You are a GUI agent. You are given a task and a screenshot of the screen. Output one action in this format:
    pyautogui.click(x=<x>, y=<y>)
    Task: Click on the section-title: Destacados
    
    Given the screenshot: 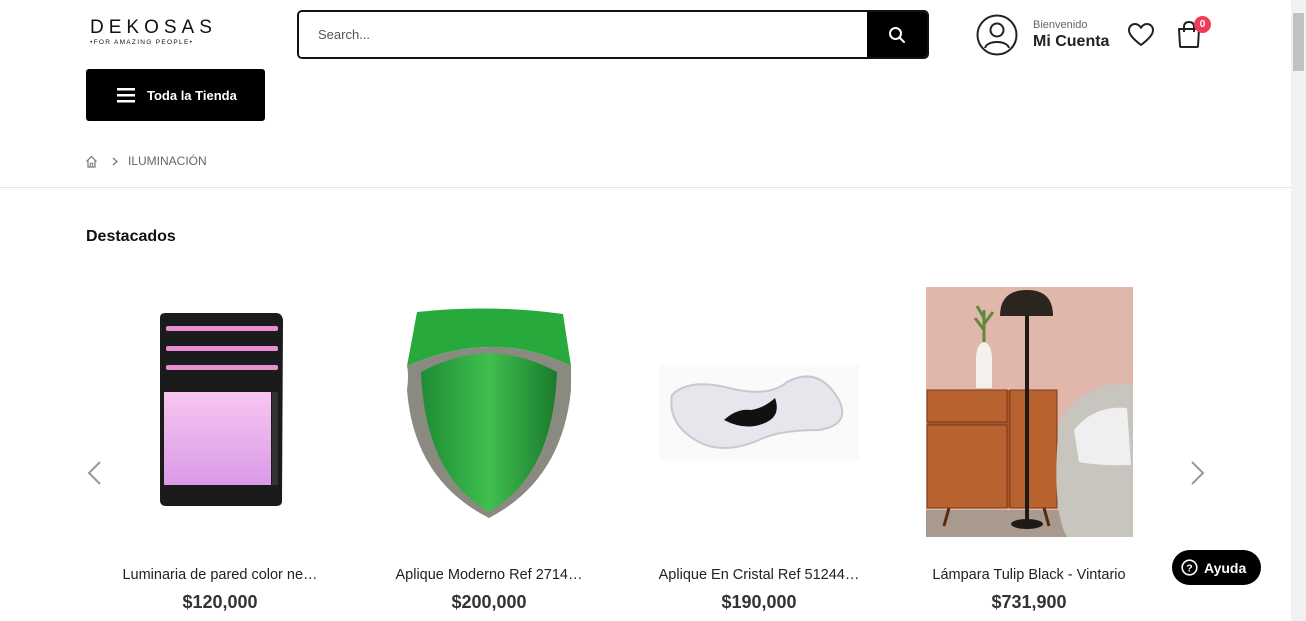 What is the action you would take?
    pyautogui.click(x=131, y=236)
    